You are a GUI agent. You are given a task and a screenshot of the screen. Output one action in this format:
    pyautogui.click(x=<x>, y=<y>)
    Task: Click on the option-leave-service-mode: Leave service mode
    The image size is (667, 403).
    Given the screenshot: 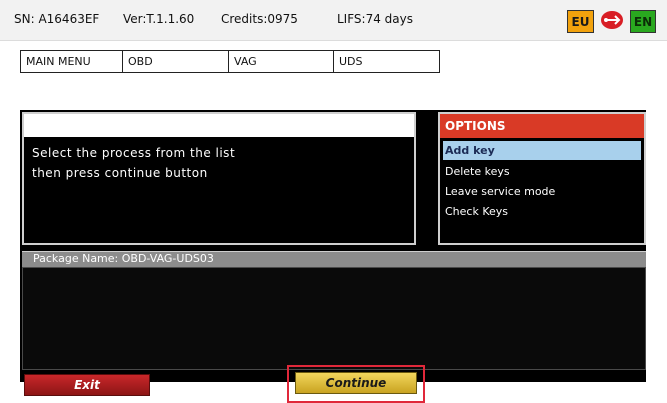 What is the action you would take?
    pyautogui.click(x=542, y=191)
    